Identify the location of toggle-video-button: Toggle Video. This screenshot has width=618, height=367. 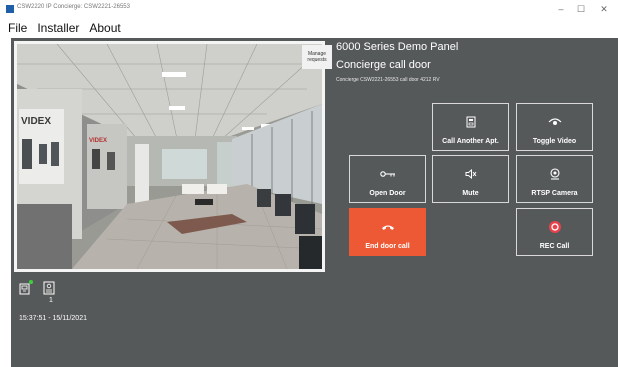
(554, 127).